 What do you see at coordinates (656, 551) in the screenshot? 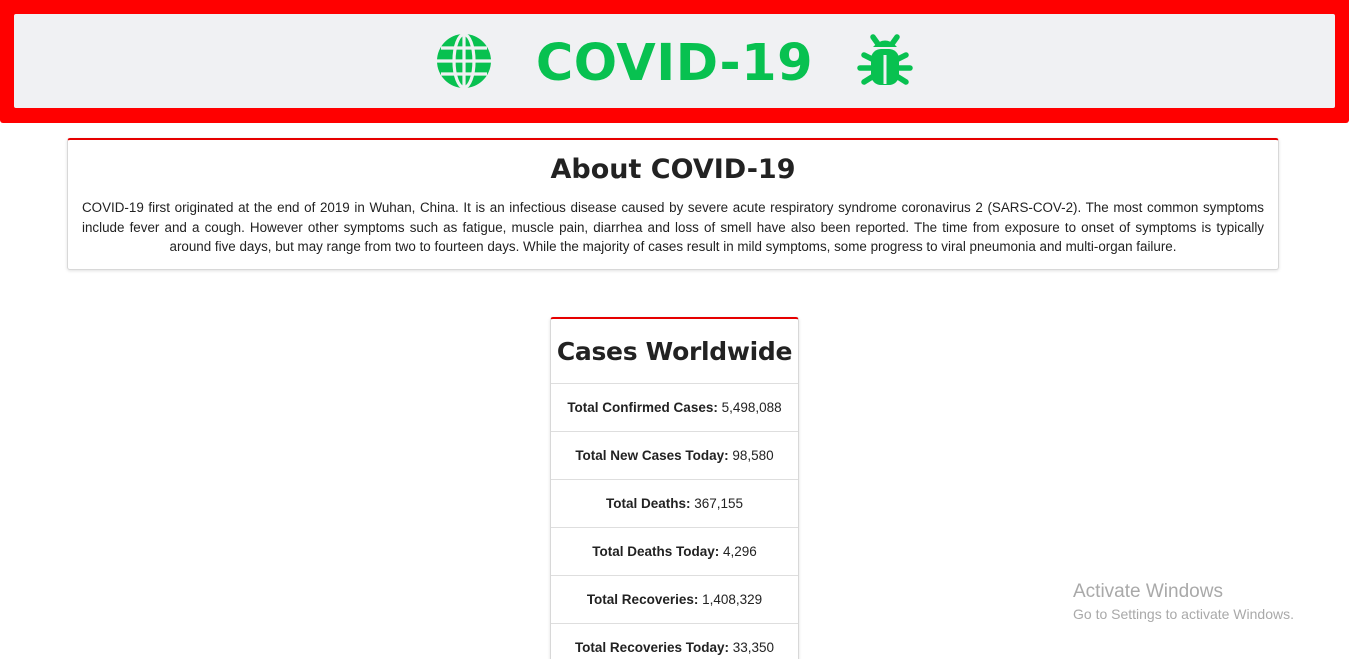
I see `stat-label: Total Deaths Today:` at bounding box center [656, 551].